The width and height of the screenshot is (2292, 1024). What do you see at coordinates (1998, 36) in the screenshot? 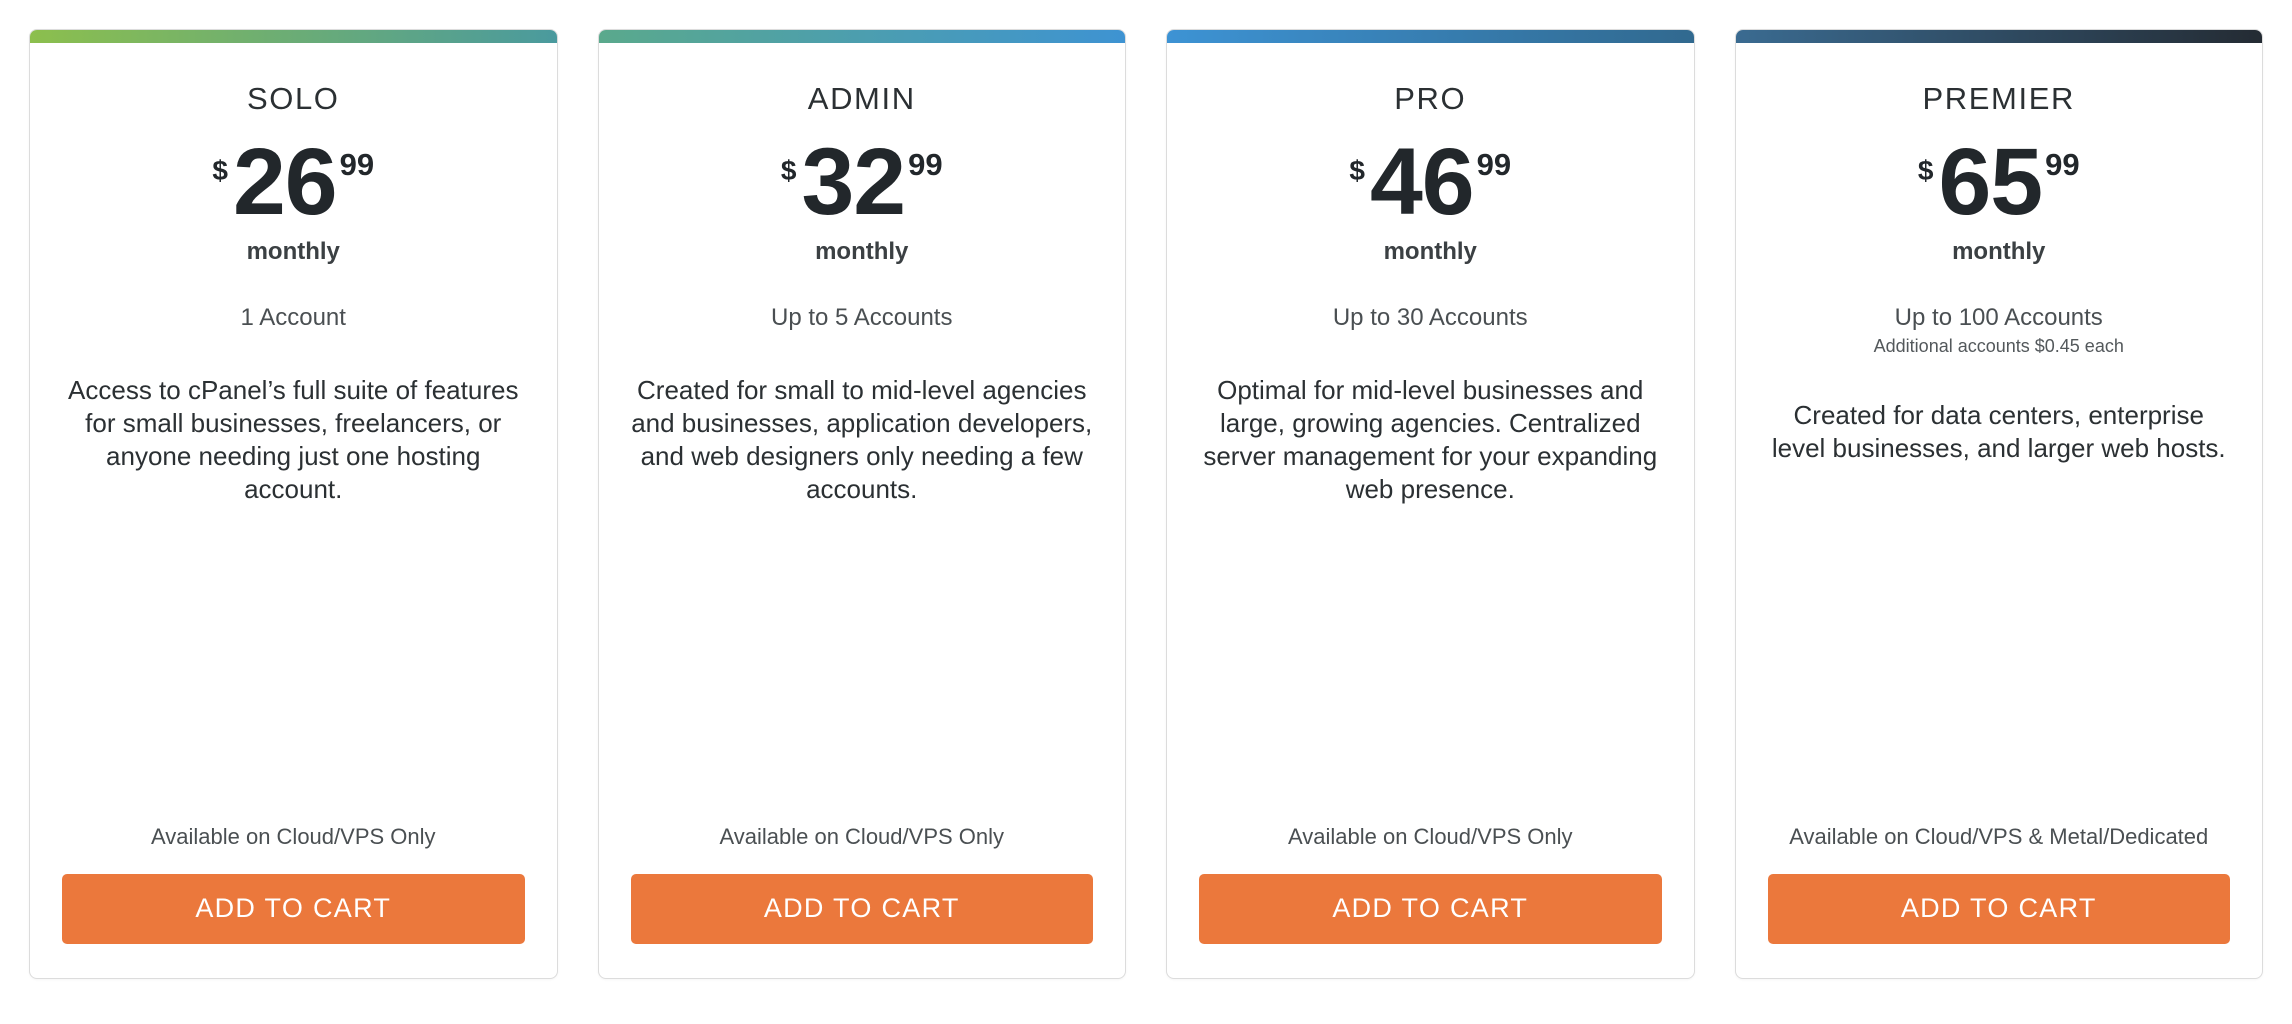
I see `plan-accent-bar-premier` at bounding box center [1998, 36].